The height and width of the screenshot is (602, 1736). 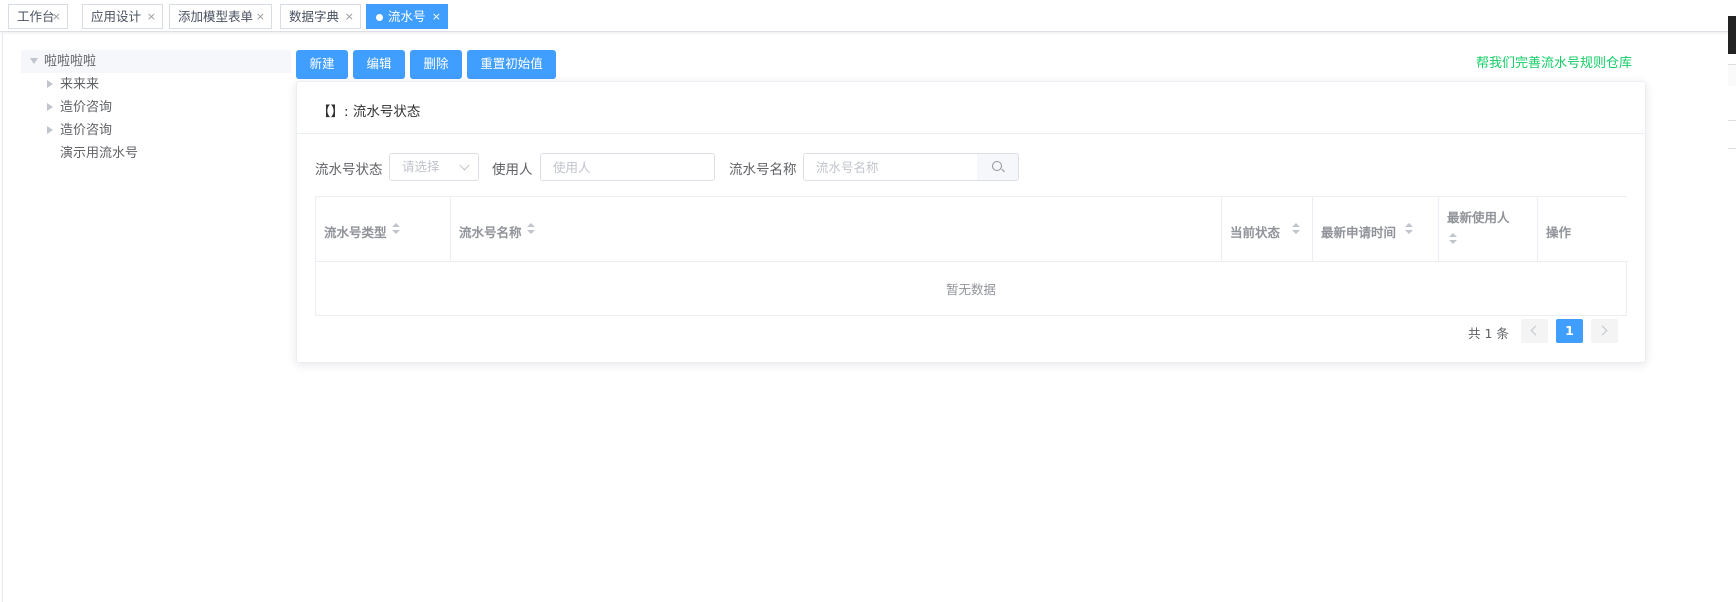 What do you see at coordinates (836, 229) in the screenshot?
I see `column-header-name: 流水号名称` at bounding box center [836, 229].